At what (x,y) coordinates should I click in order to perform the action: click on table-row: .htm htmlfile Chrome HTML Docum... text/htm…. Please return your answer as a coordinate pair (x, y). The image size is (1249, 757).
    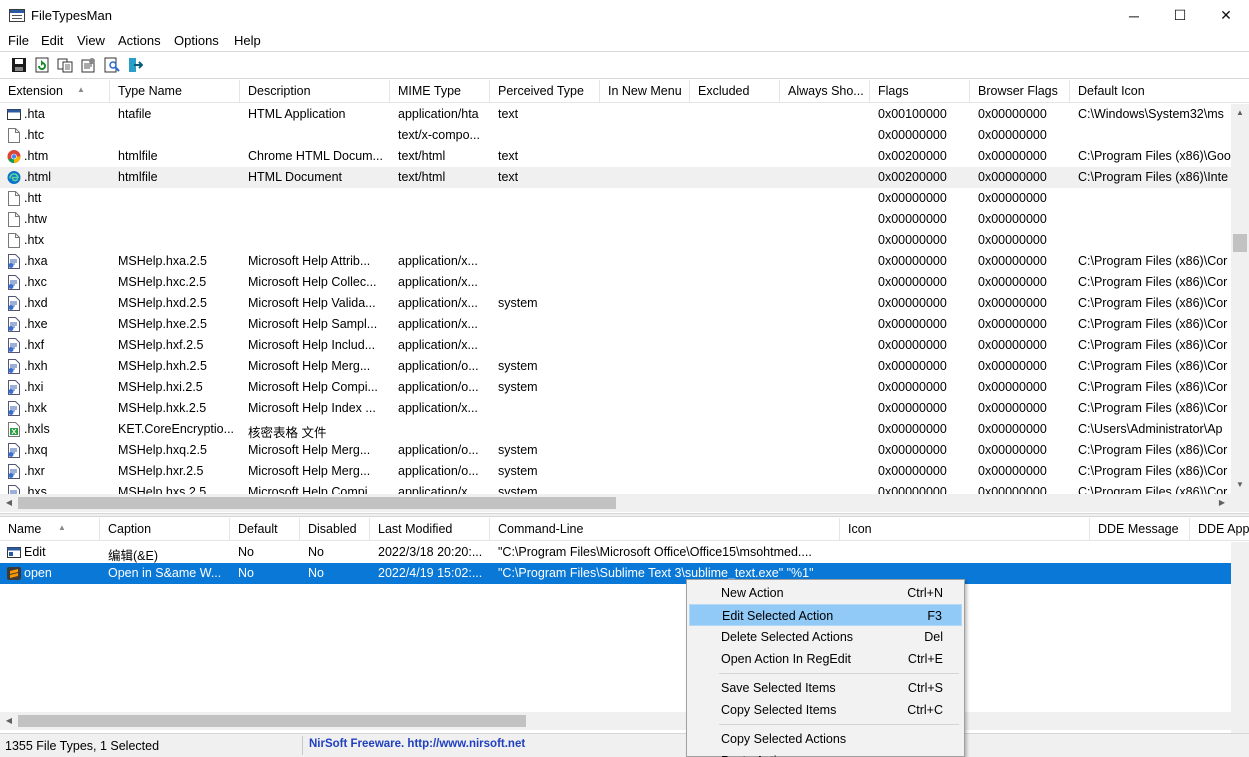
    Looking at the image, I should click on (615, 156).